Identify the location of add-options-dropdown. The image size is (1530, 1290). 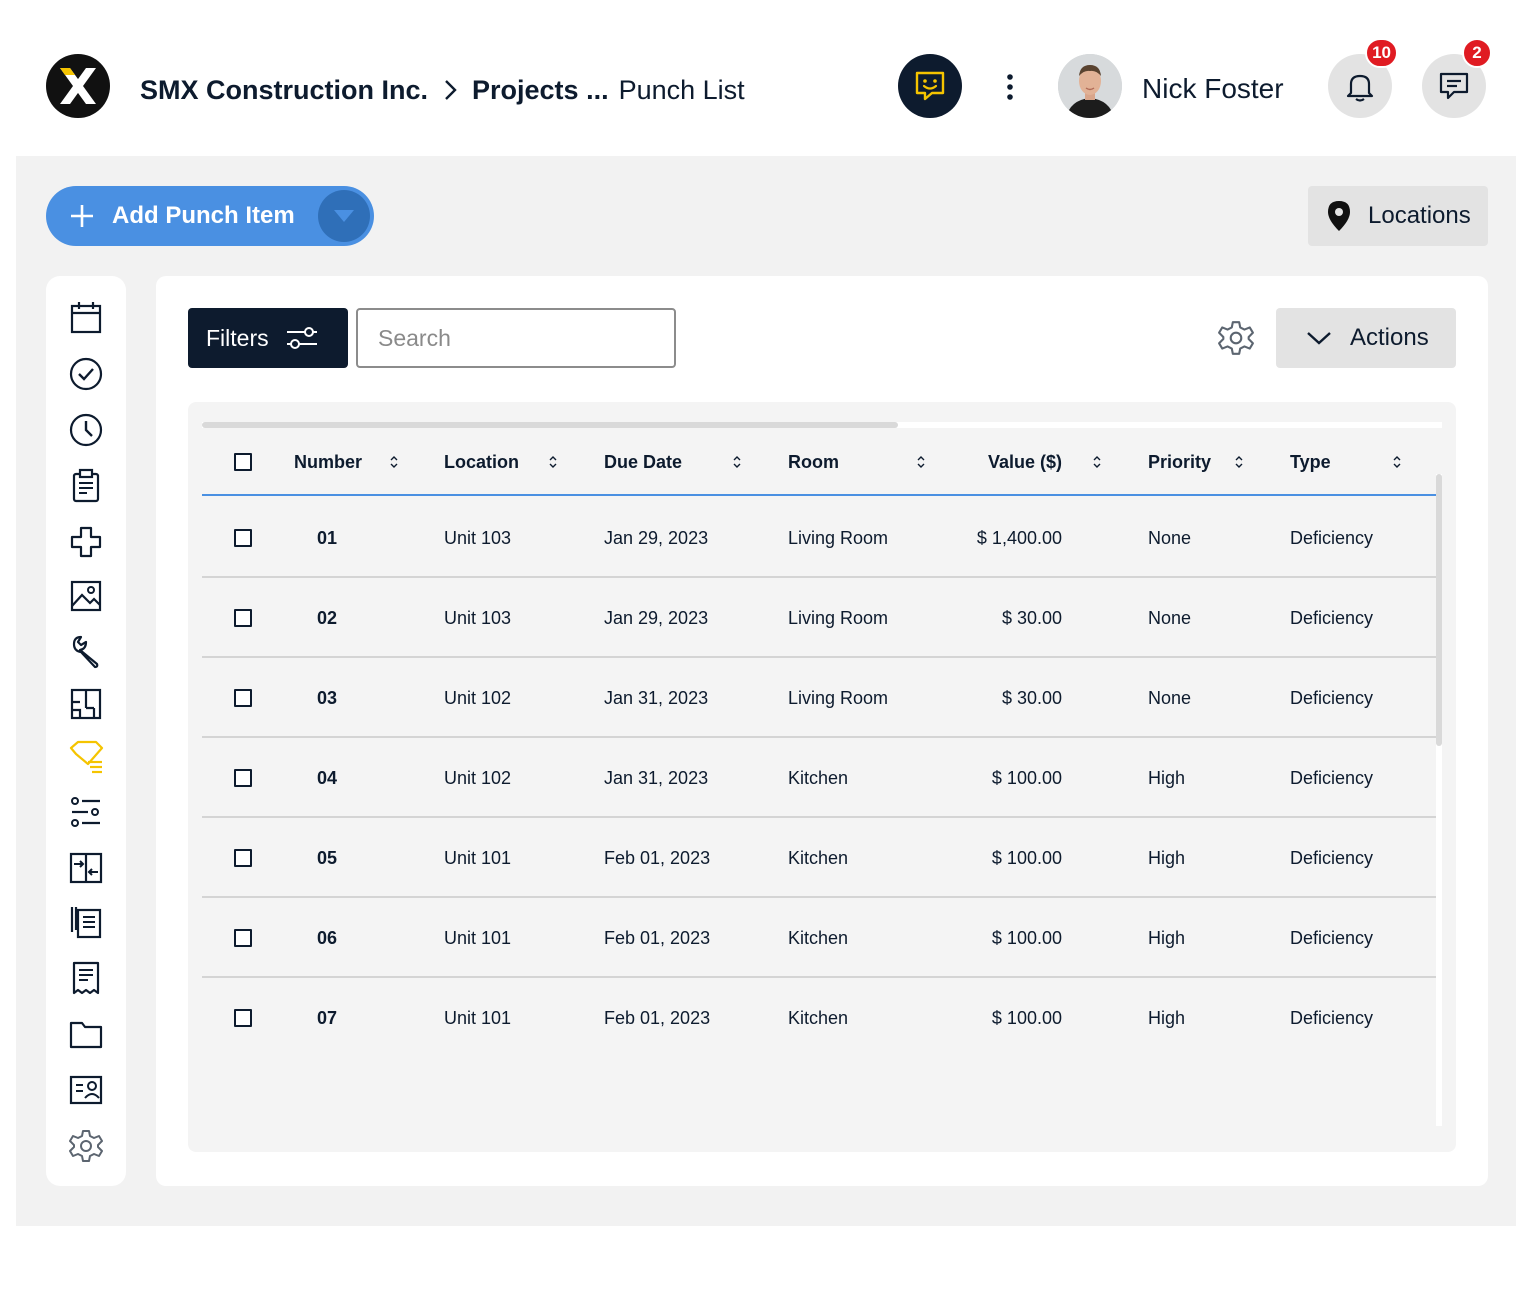
(344, 216).